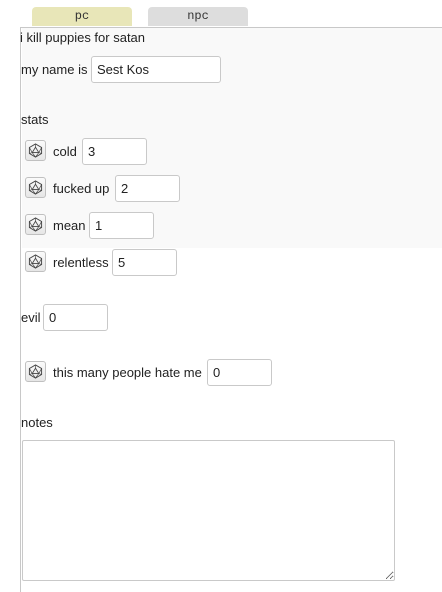  What do you see at coordinates (54, 69) in the screenshot?
I see `name-label: my name is` at bounding box center [54, 69].